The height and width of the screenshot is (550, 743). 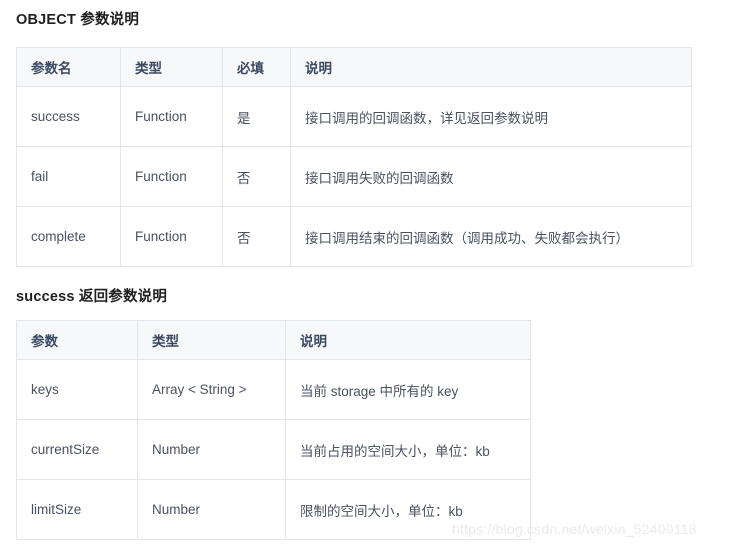 I want to click on cell-description: 当前占用的空间大小，单位：kb, so click(x=408, y=449).